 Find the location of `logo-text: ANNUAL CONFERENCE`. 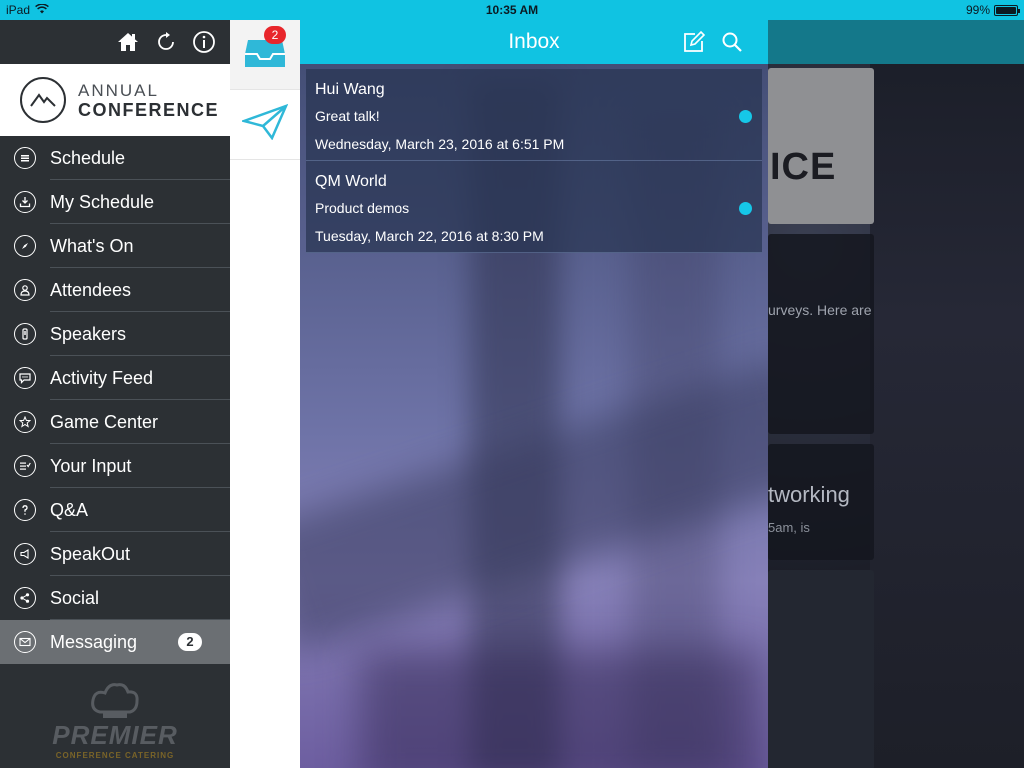

logo-text: ANNUAL CONFERENCE is located at coordinates (148, 100).